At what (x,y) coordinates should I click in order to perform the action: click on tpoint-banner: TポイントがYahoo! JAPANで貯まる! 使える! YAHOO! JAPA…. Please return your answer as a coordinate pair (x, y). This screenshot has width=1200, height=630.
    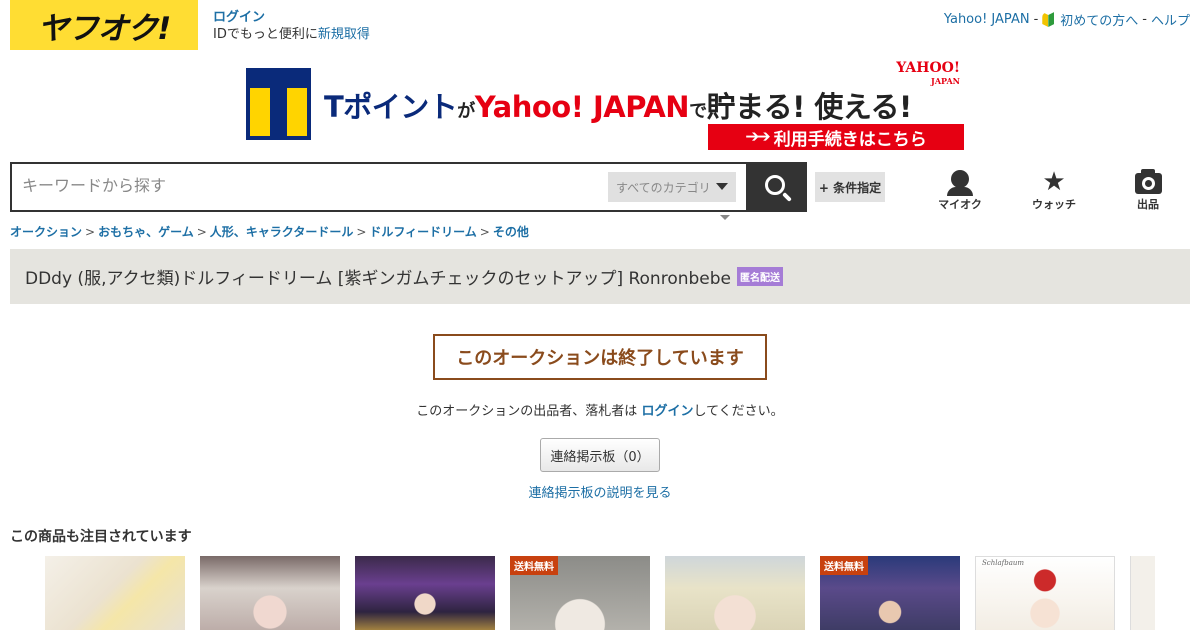
    Looking at the image, I should click on (605, 106).